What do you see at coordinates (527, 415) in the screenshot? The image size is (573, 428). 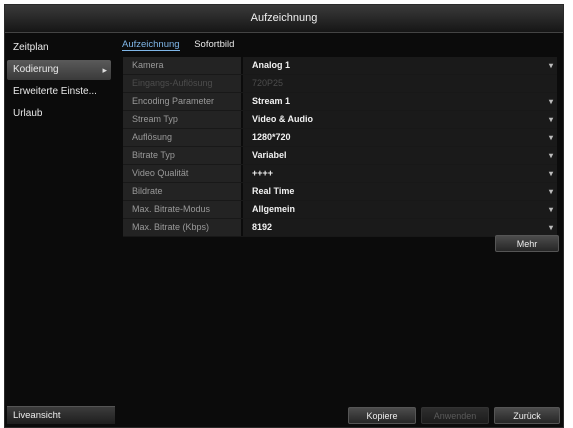 I see `back-button: Zurück` at bounding box center [527, 415].